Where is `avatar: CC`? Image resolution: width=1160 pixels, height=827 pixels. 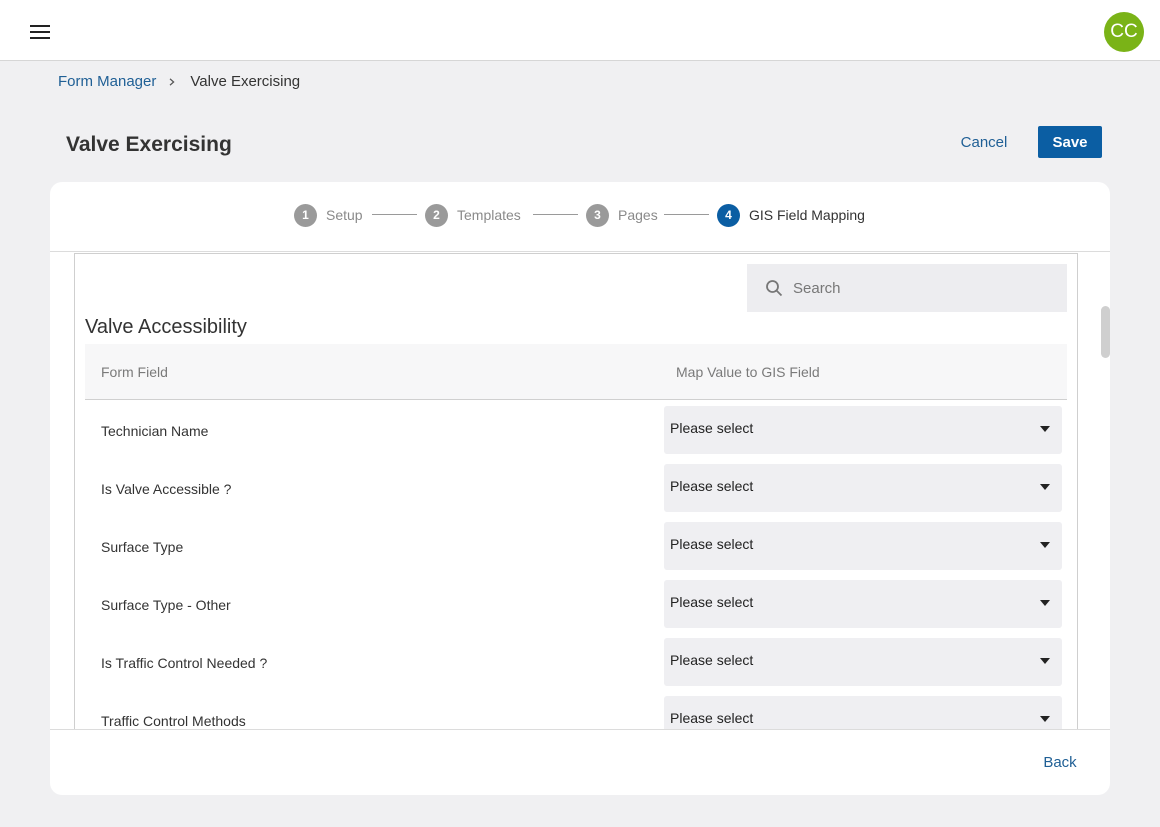
avatar: CC is located at coordinates (1124, 32).